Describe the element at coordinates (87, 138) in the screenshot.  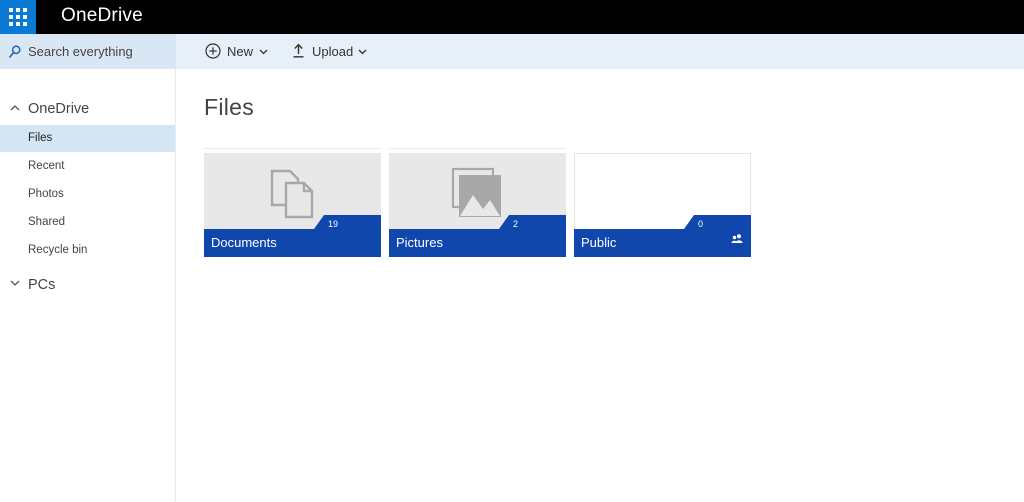
I see `nav-item-files: Files` at that location.